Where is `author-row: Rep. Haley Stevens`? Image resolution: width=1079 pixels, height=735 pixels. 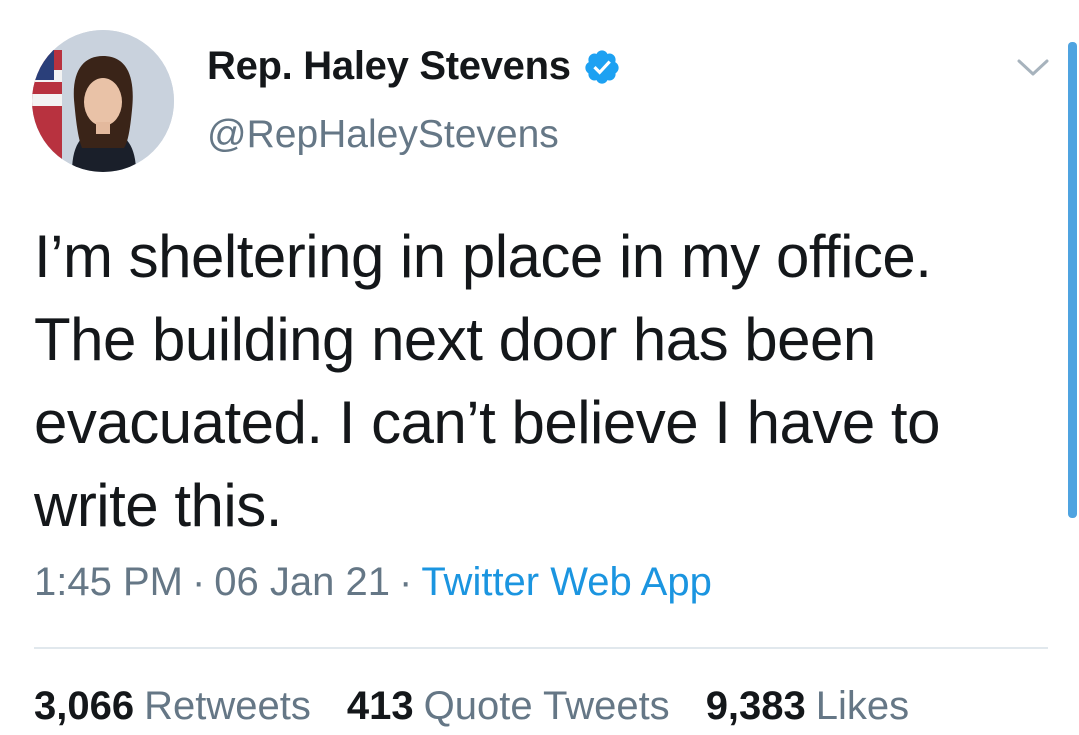 author-row: Rep. Haley Stevens is located at coordinates (414, 66).